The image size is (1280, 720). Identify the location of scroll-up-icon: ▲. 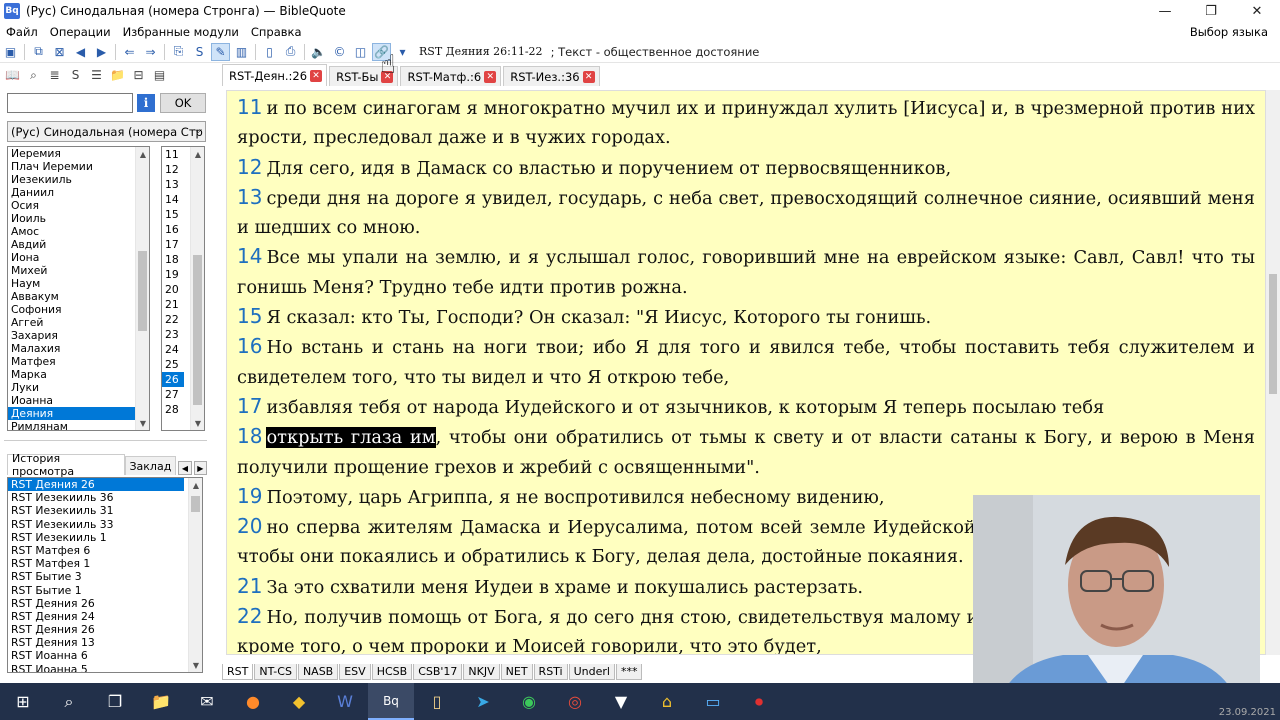
(197, 154).